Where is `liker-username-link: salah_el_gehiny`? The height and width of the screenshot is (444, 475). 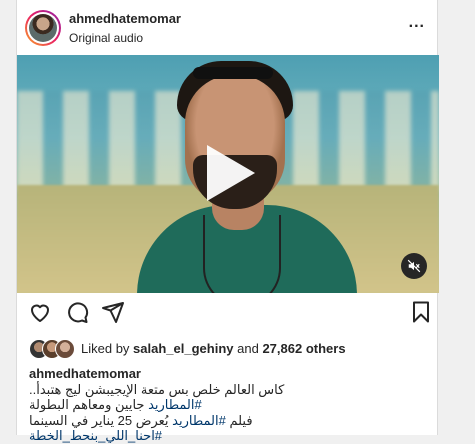 liker-username-link: salah_el_gehiny is located at coordinates (183, 348).